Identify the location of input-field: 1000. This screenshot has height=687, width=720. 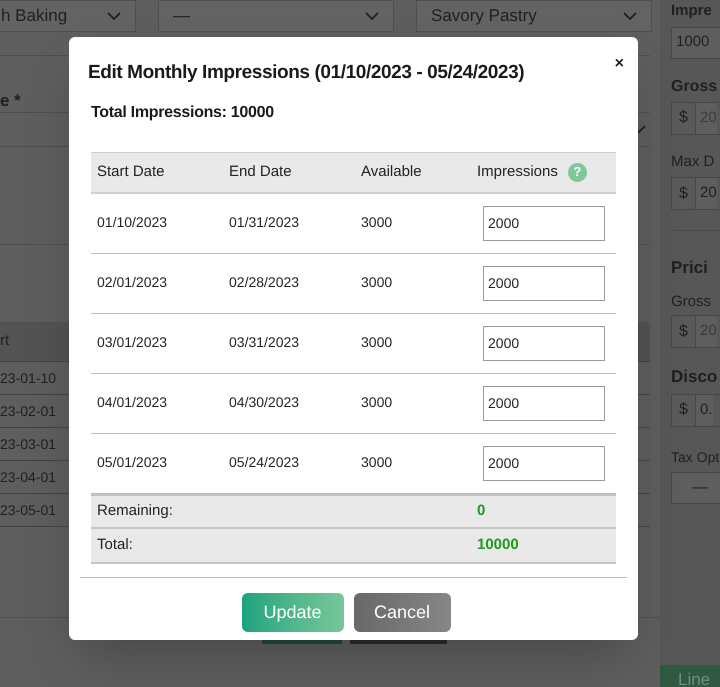
(695, 42).